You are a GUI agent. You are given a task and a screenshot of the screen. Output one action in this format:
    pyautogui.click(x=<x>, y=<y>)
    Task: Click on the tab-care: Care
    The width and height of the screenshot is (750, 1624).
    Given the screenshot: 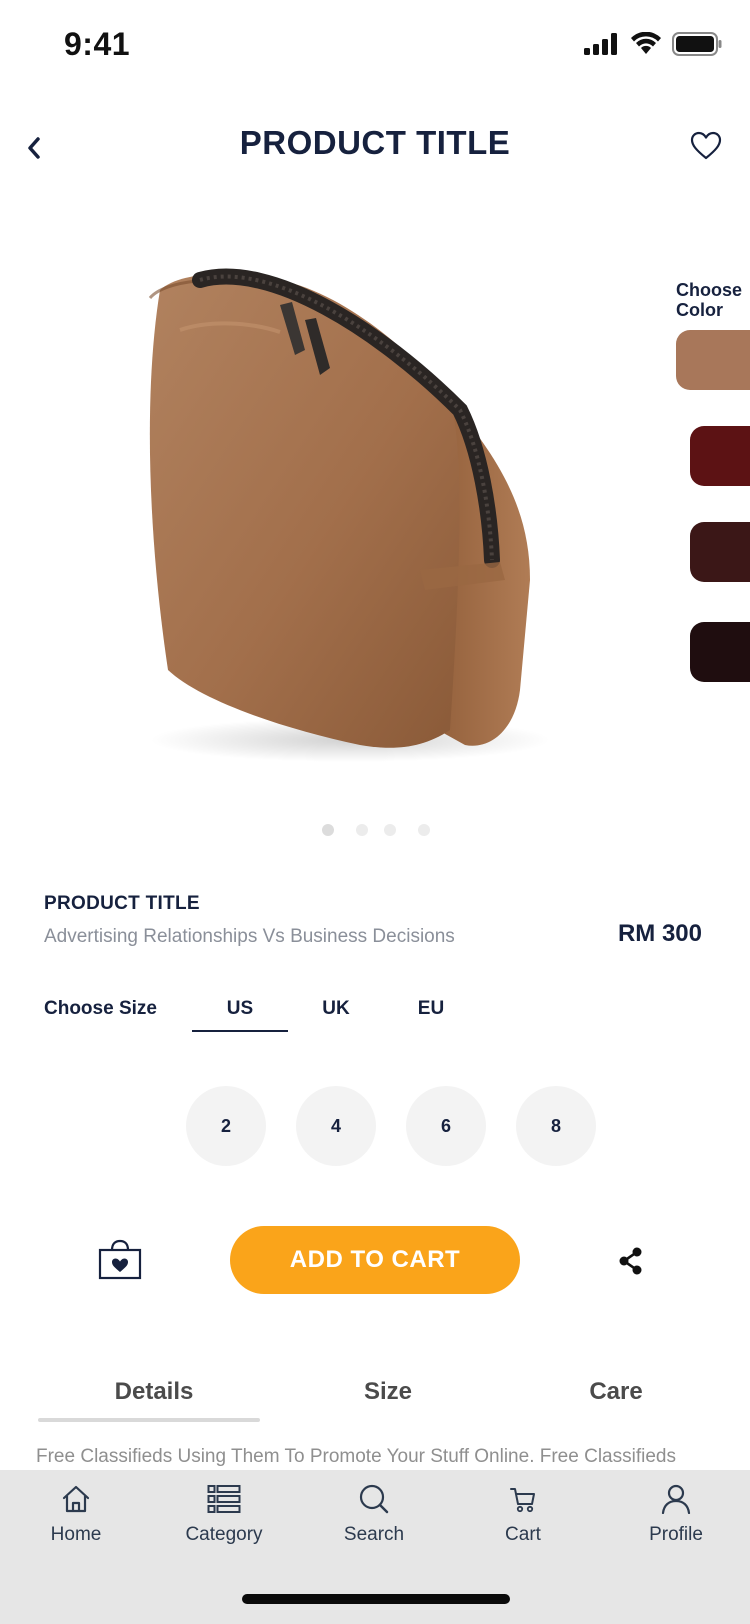 What is the action you would take?
    pyautogui.click(x=616, y=1392)
    